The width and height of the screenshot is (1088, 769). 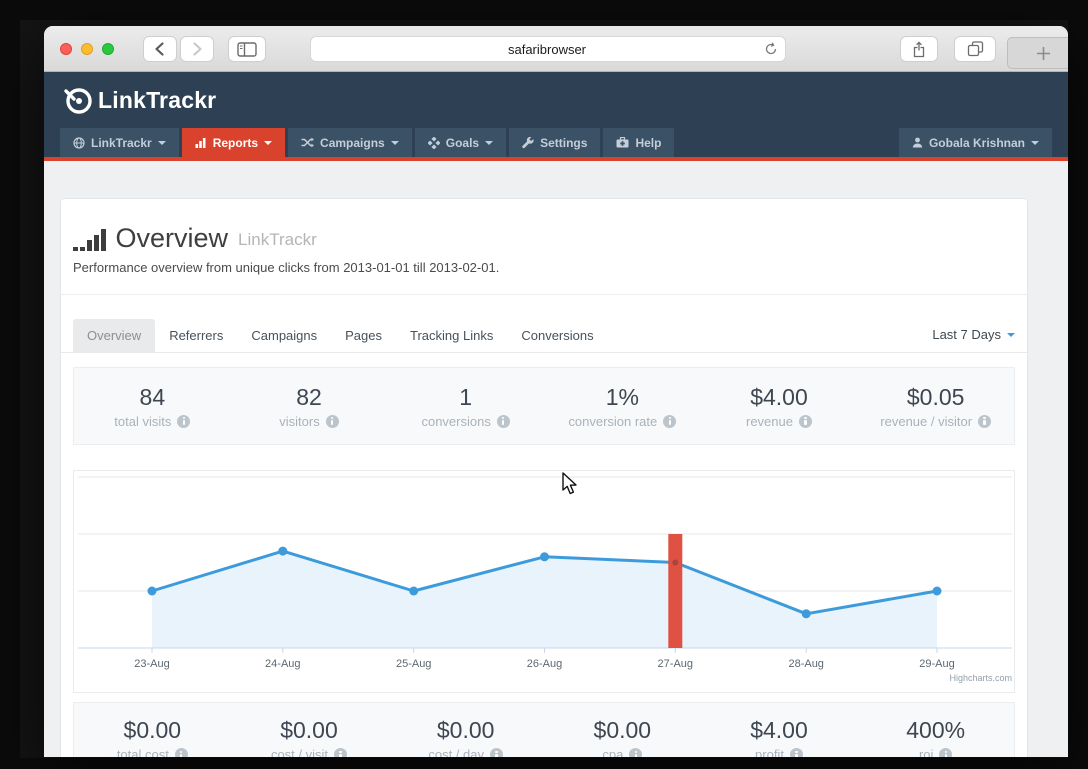 I want to click on date-range-picker: Last 7 Days, so click(x=973, y=339).